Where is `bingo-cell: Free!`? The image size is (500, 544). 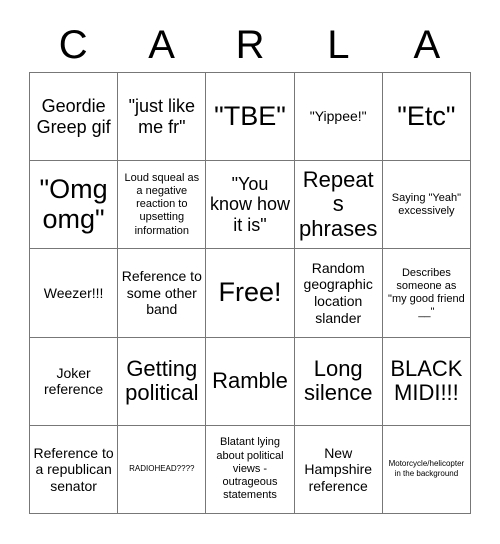
bingo-cell: Free! is located at coordinates (250, 293).